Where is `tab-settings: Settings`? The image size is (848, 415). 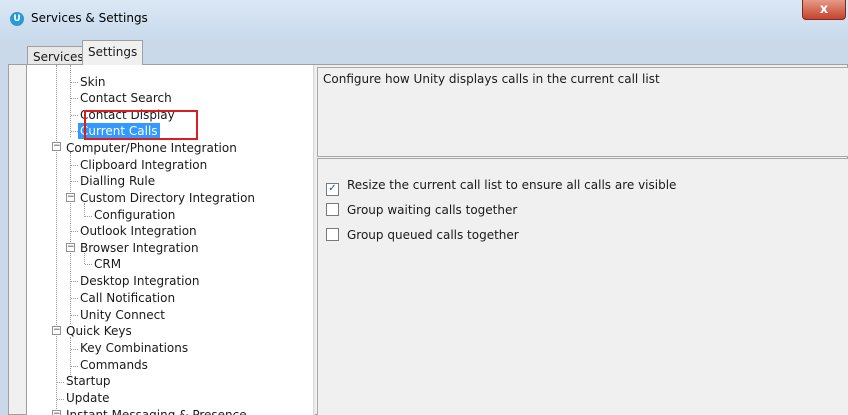 tab-settings: Settings is located at coordinates (113, 52).